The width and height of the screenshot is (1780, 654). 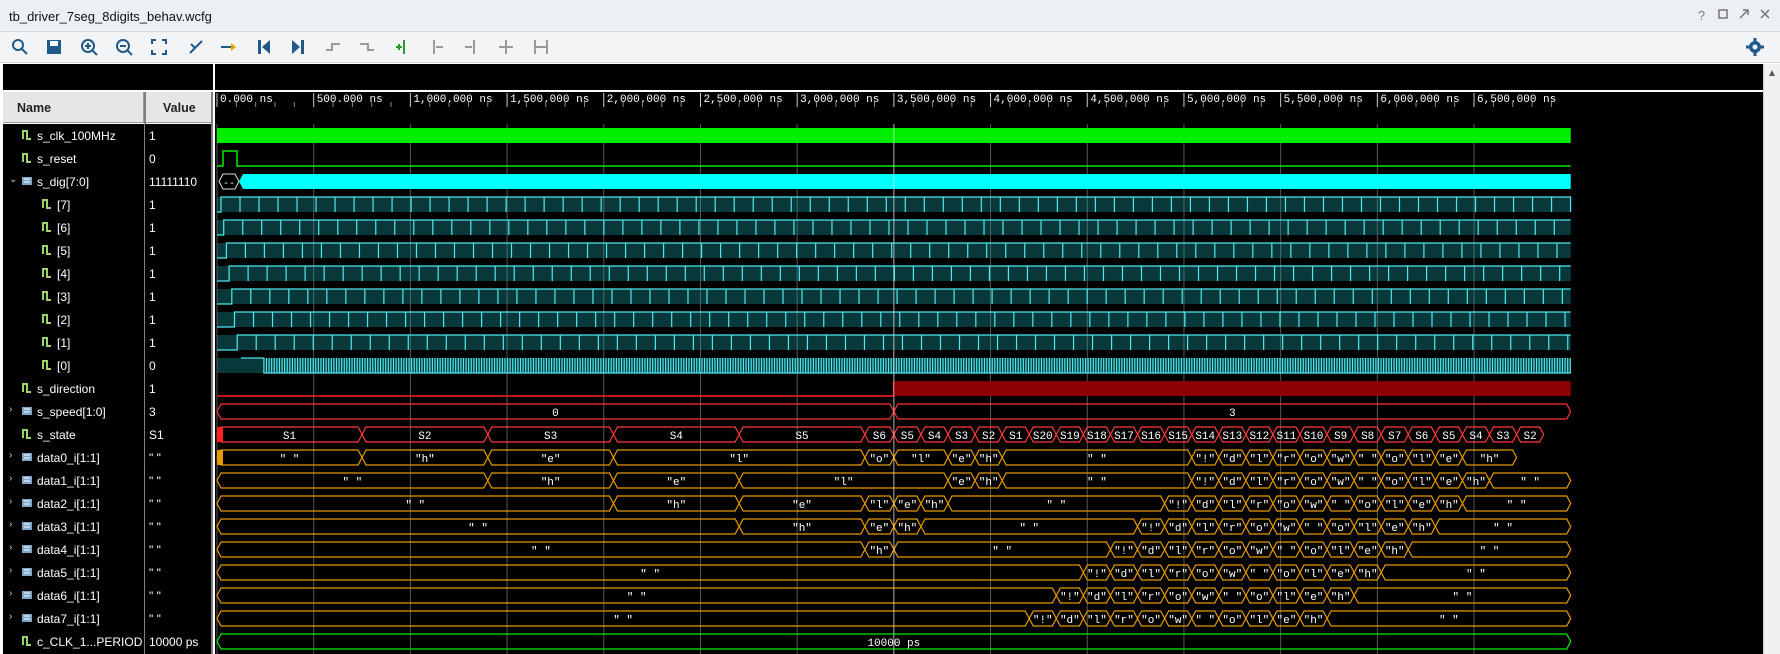 What do you see at coordinates (229, 47) in the screenshot?
I see `goto-cursor-icon` at bounding box center [229, 47].